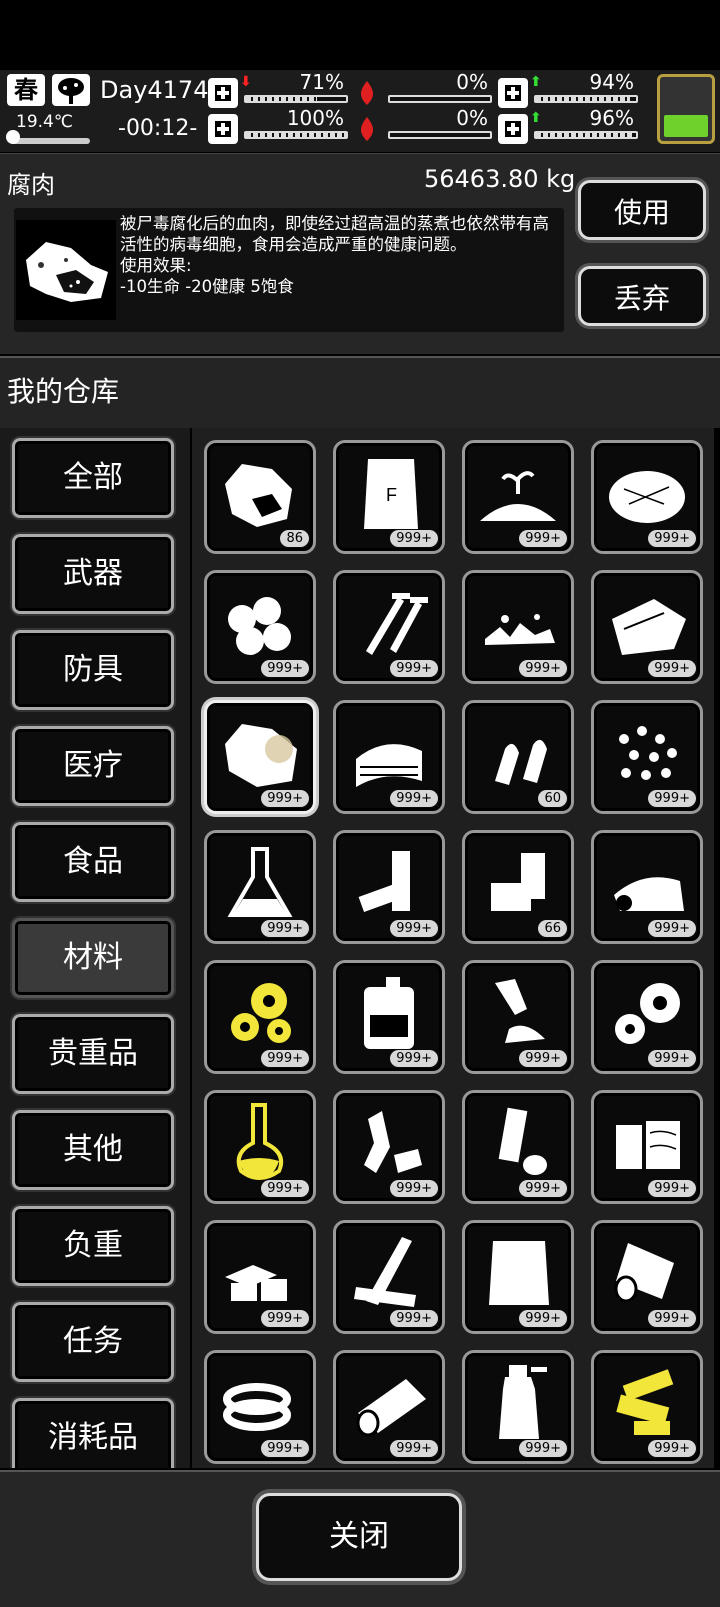 The height and width of the screenshot is (1607, 720). I want to click on leg-percent: 100%, so click(315, 118).